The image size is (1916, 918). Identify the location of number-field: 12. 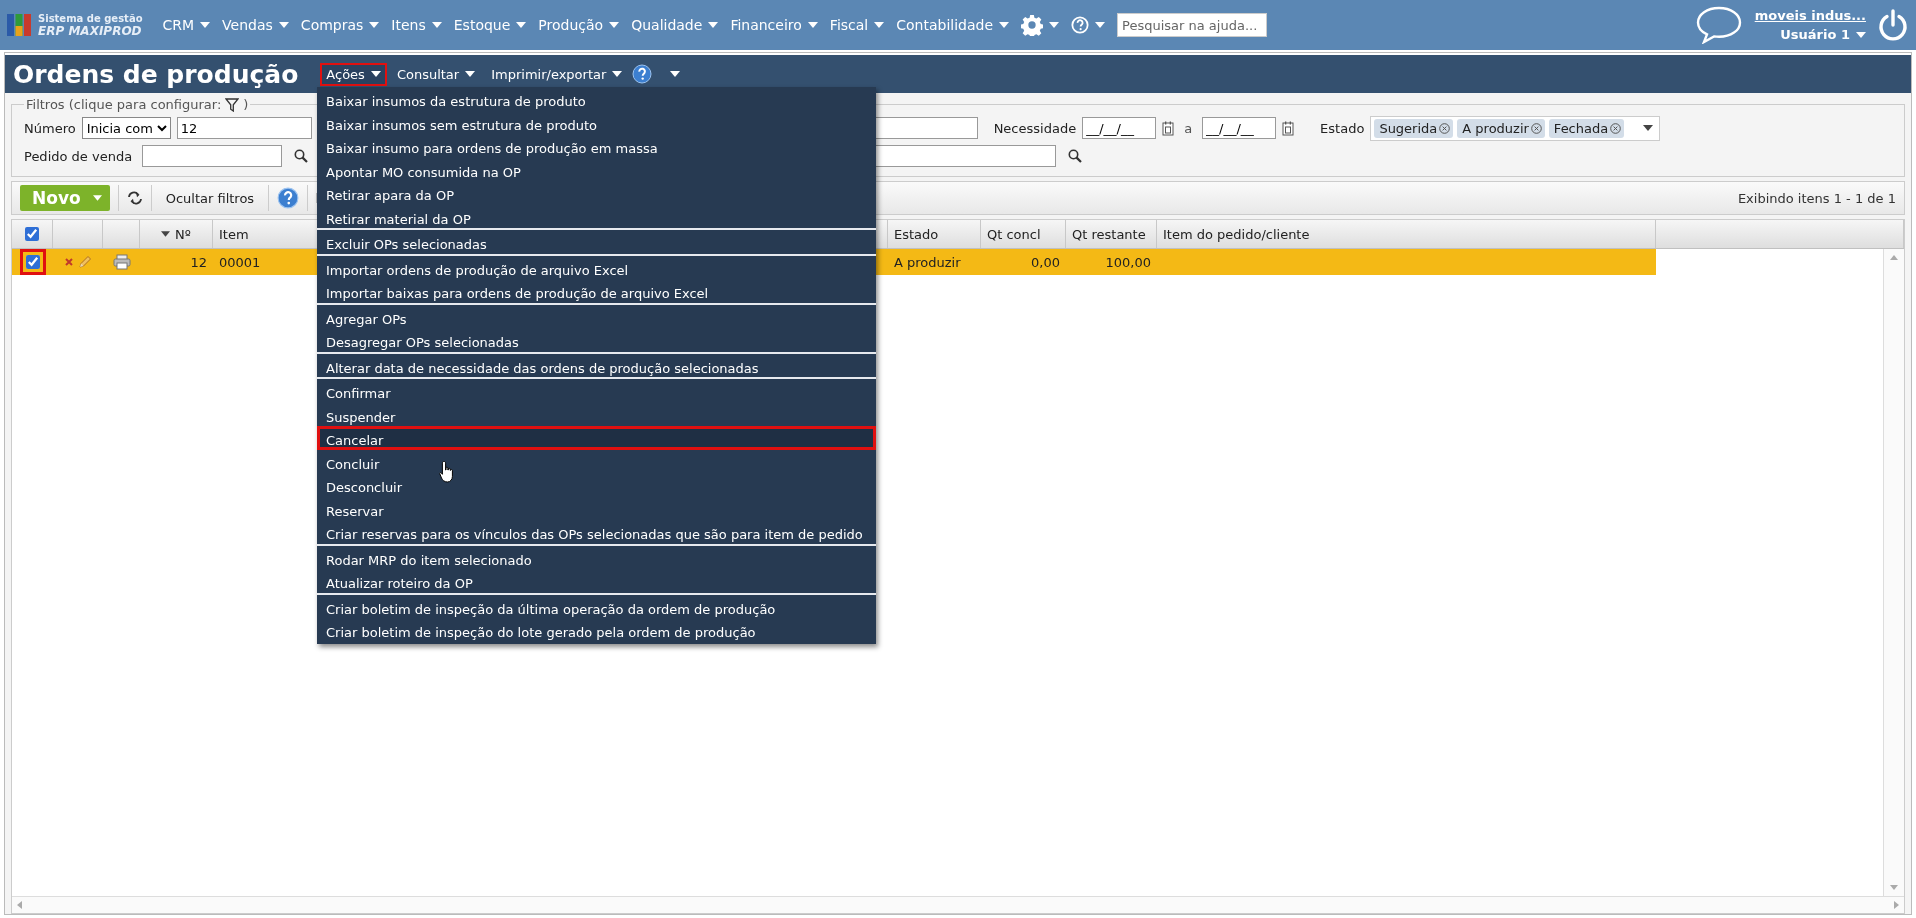
(244, 128).